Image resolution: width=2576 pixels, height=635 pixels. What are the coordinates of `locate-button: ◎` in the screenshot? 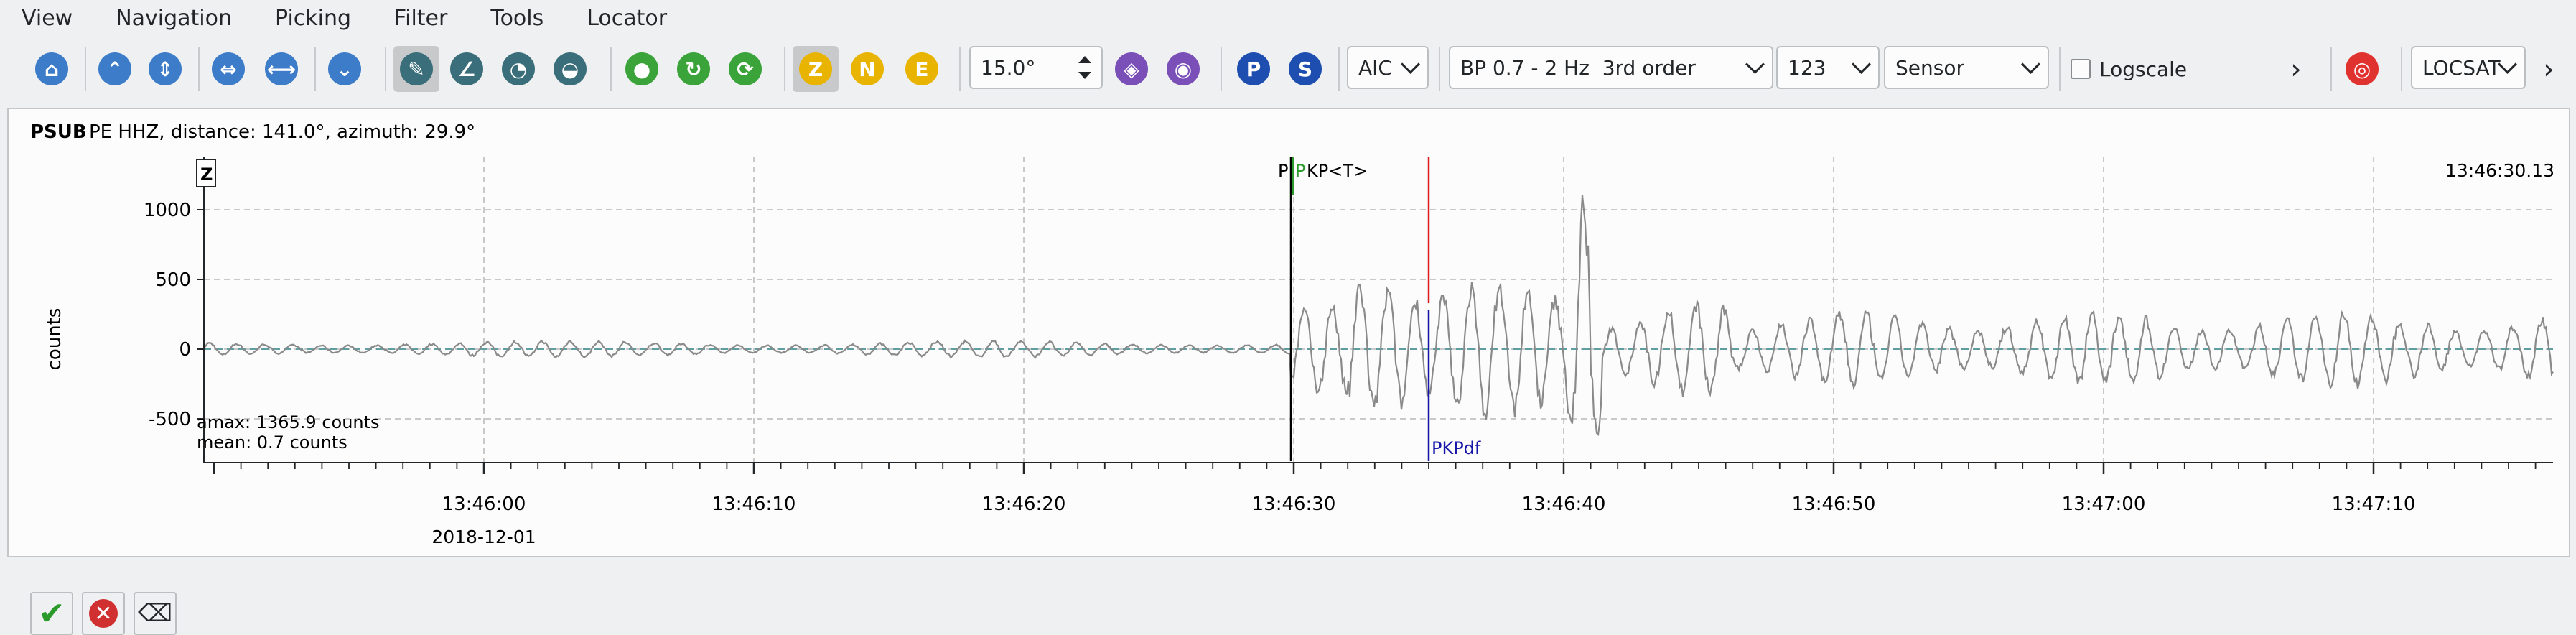 It's located at (2362, 69).